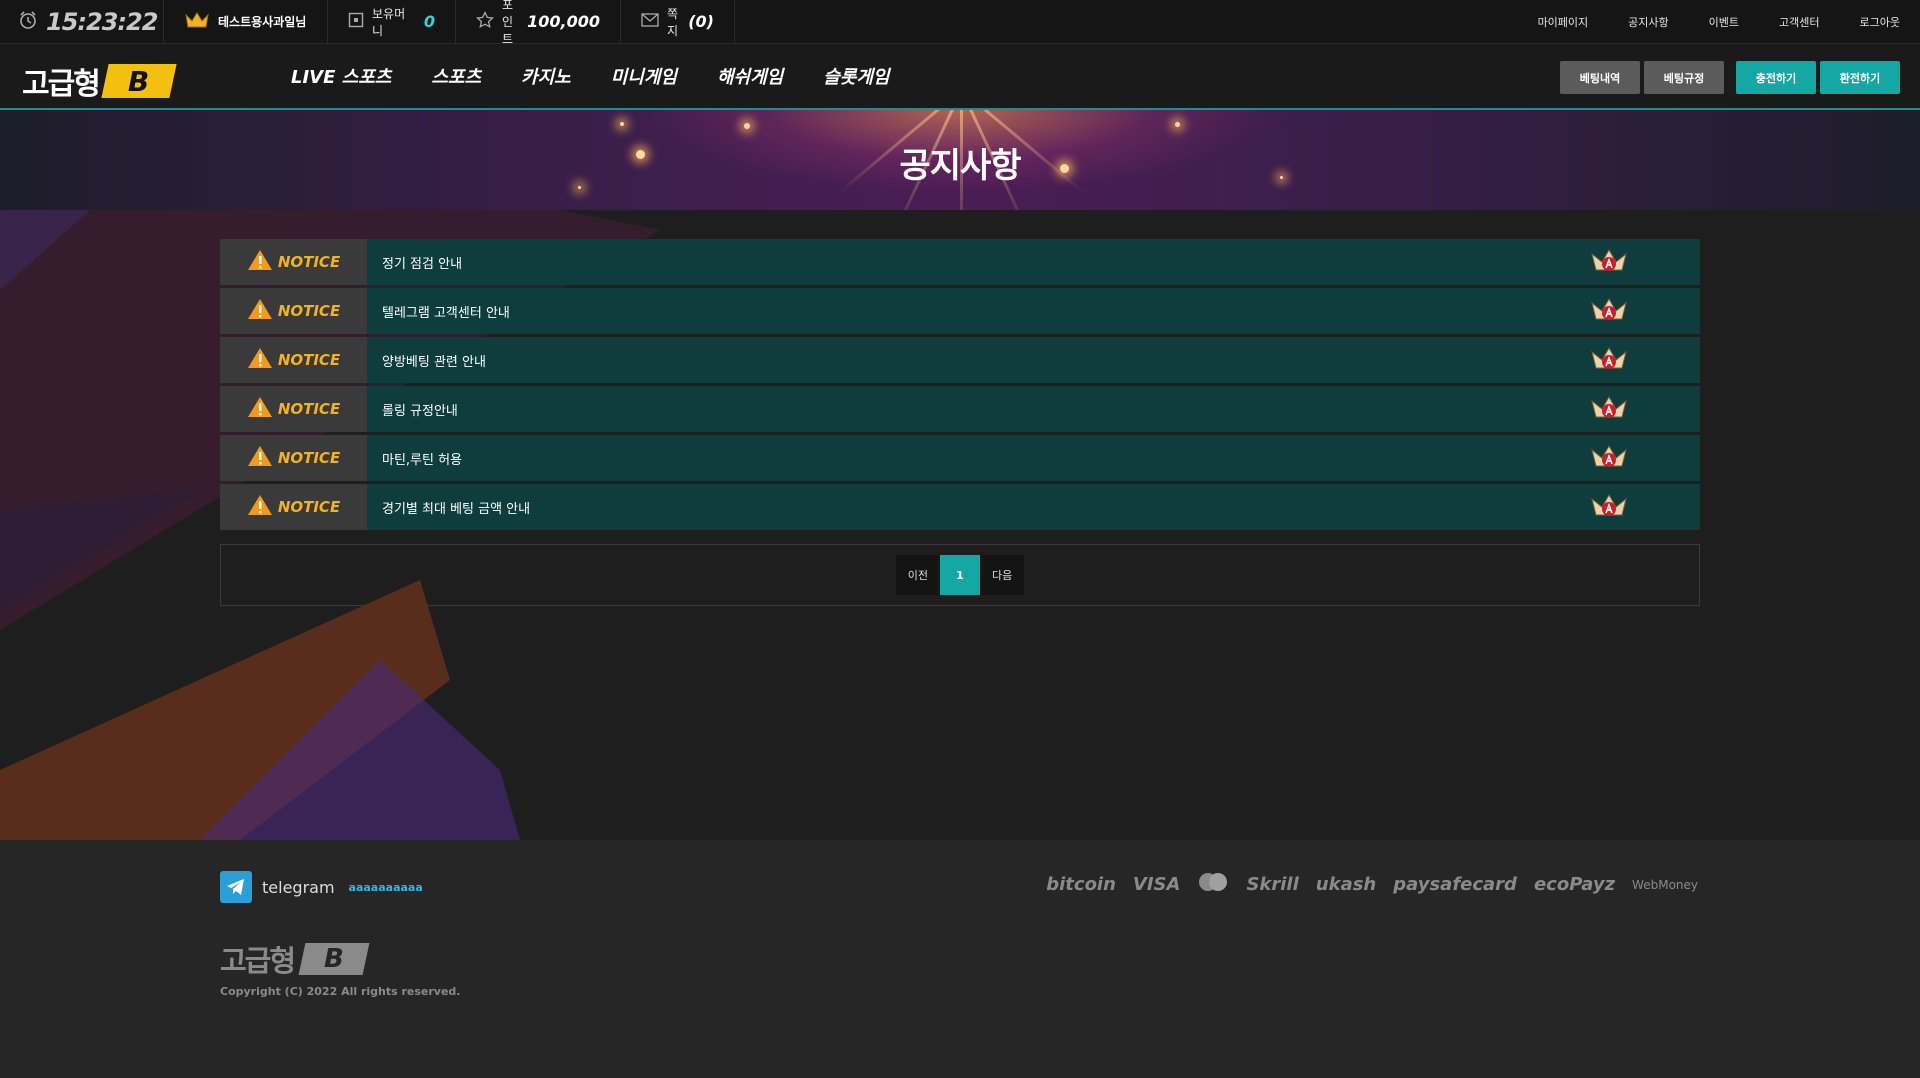  I want to click on money-label: 보유머니, so click(389, 22).